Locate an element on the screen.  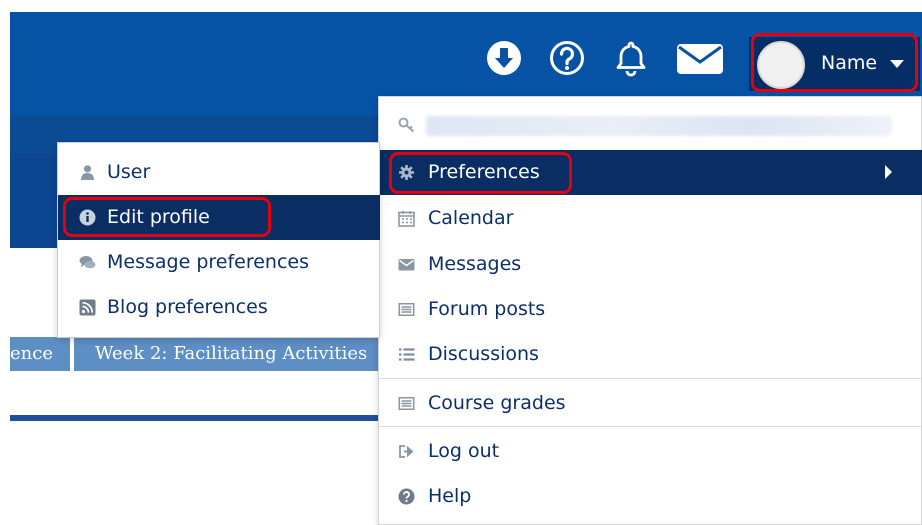
menu-item-calendar: Calendar is located at coordinates (650, 218).